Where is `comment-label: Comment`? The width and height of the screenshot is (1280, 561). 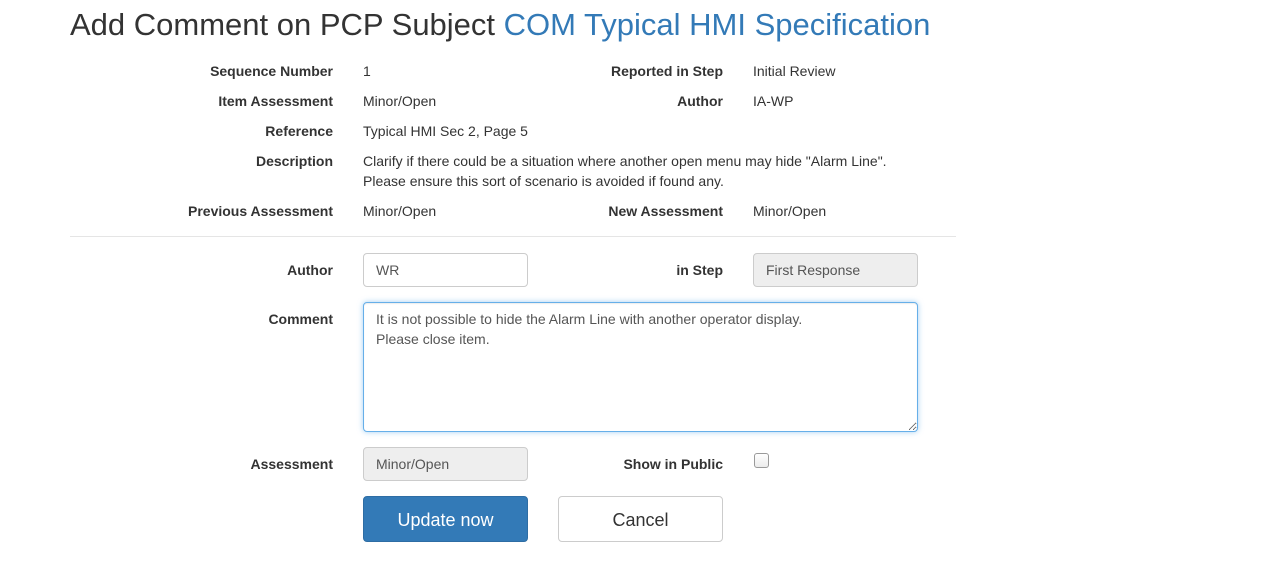 comment-label: Comment is located at coordinates (300, 319).